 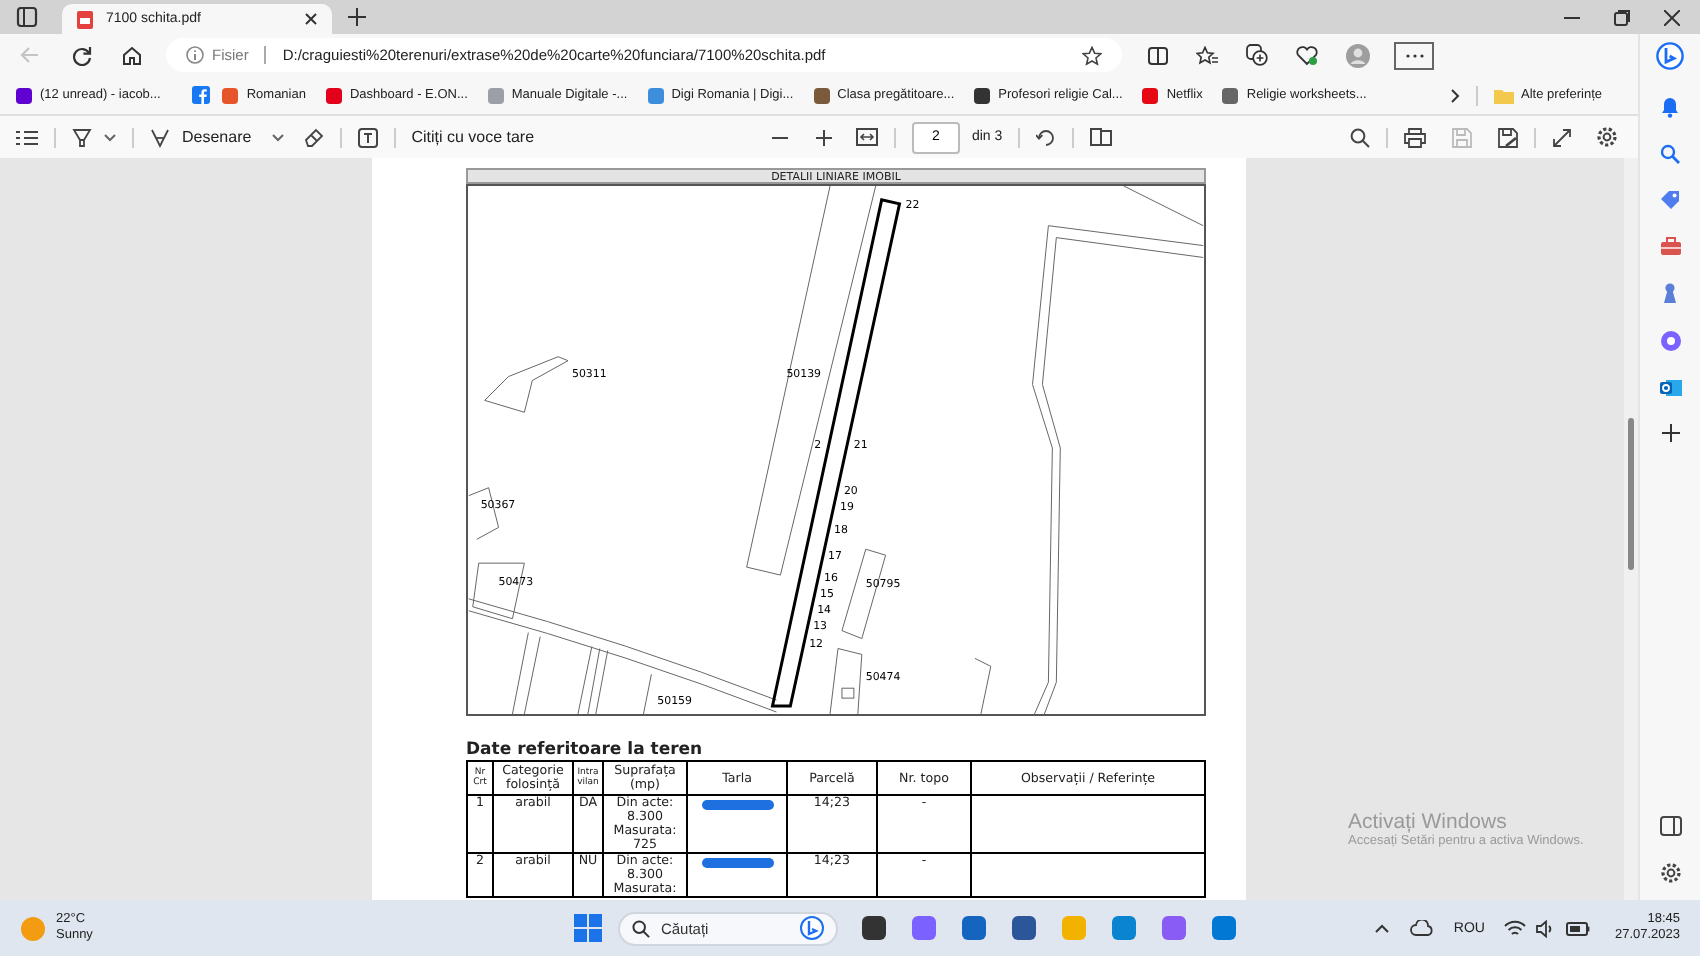 What do you see at coordinates (357, 17) in the screenshot?
I see `new-tab-icon` at bounding box center [357, 17].